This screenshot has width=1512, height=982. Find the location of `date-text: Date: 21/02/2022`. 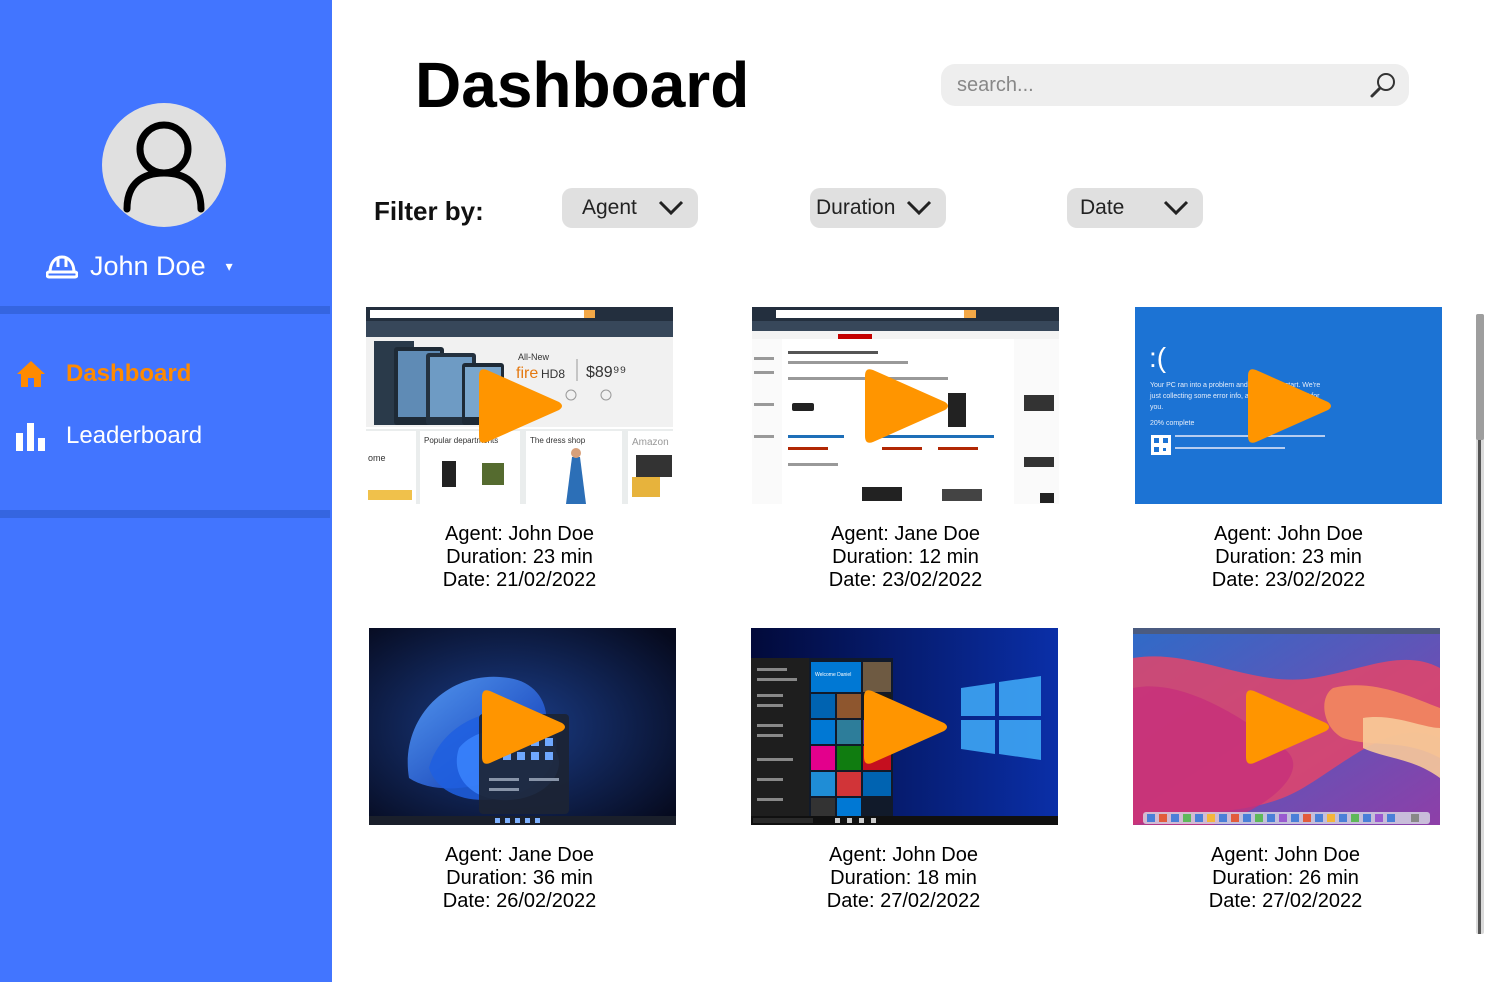

date-text: Date: 21/02/2022 is located at coordinates (519, 580).